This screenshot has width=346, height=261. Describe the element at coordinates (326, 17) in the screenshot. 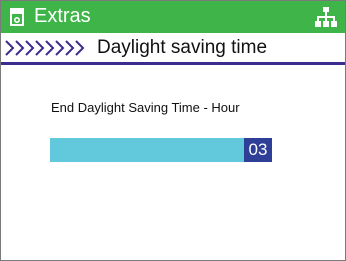

I see `network-topology-icon` at that location.